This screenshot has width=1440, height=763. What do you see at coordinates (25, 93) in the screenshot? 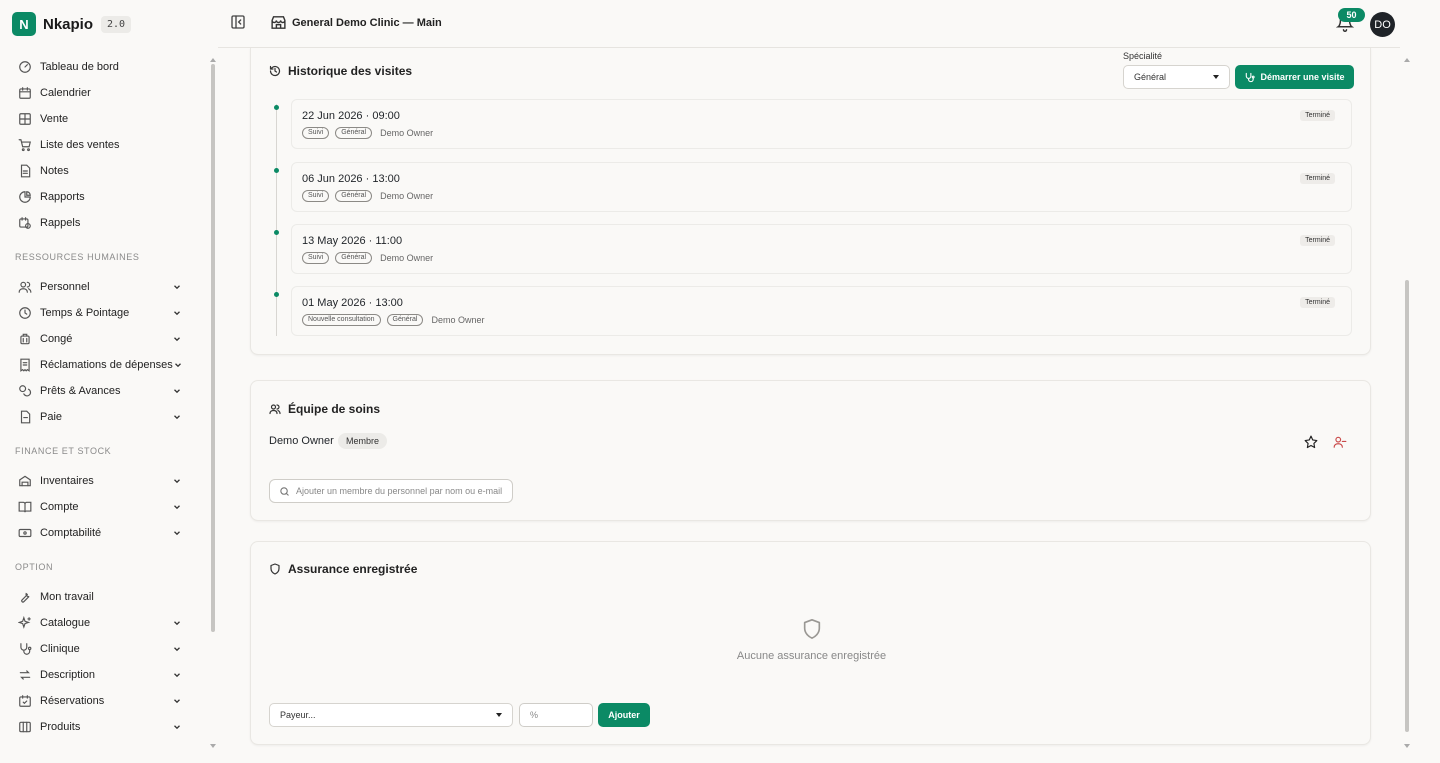
I see `calendar-icon` at bounding box center [25, 93].